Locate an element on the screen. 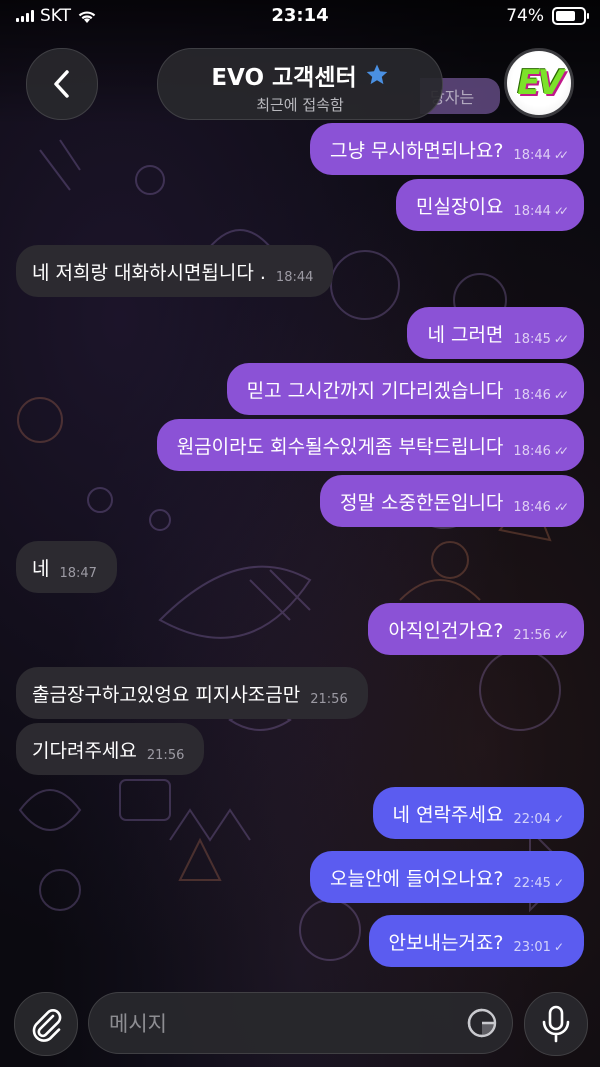  avatar: EV is located at coordinates (539, 83).